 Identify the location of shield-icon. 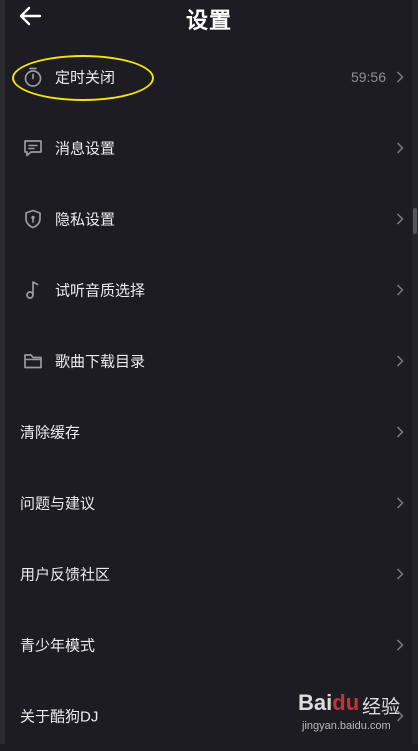
(33, 218).